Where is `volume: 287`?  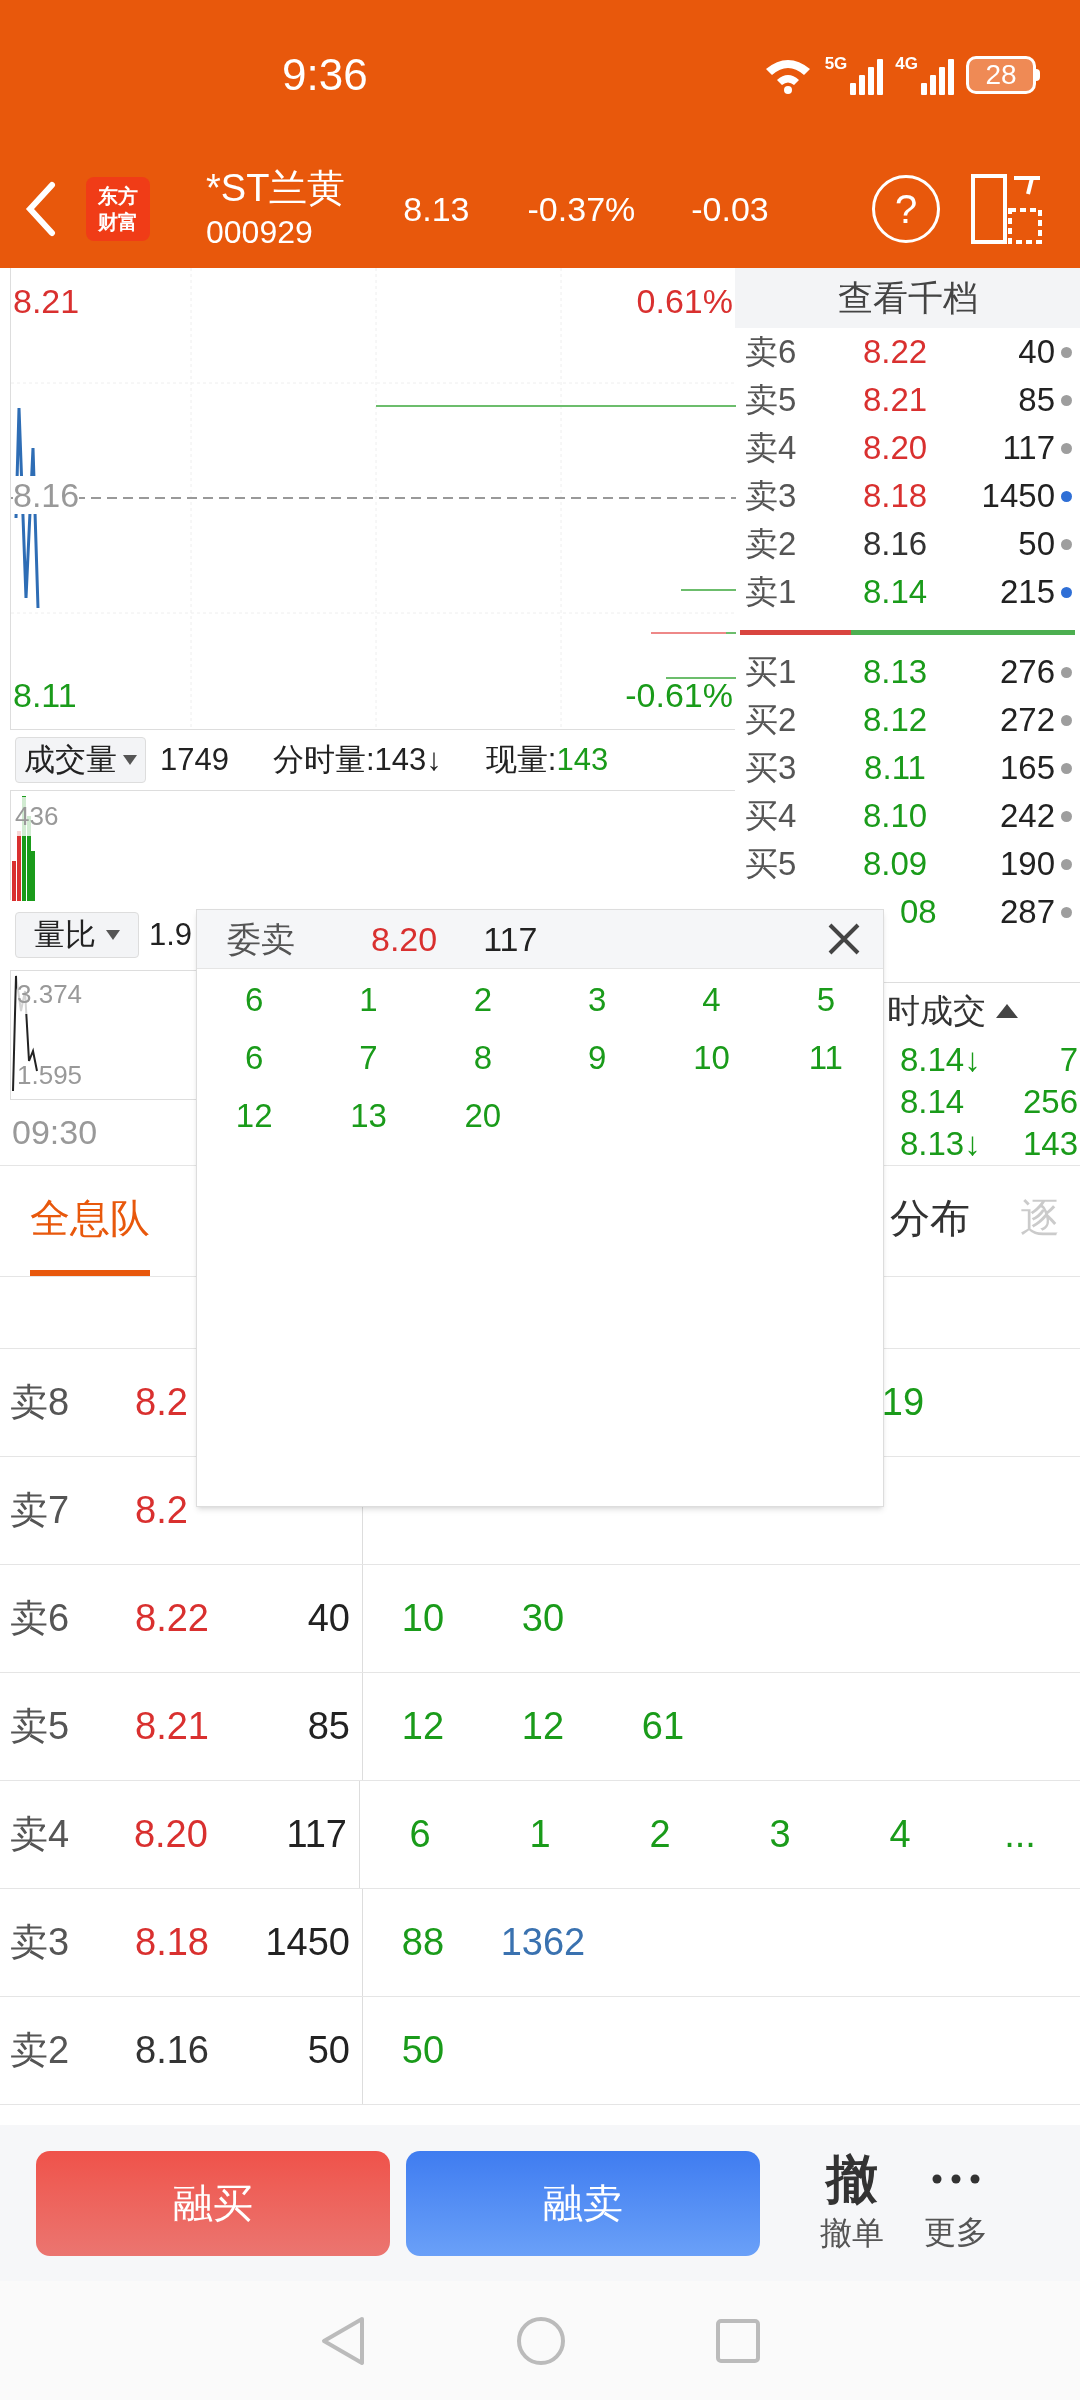
volume: 287 is located at coordinates (1026, 912).